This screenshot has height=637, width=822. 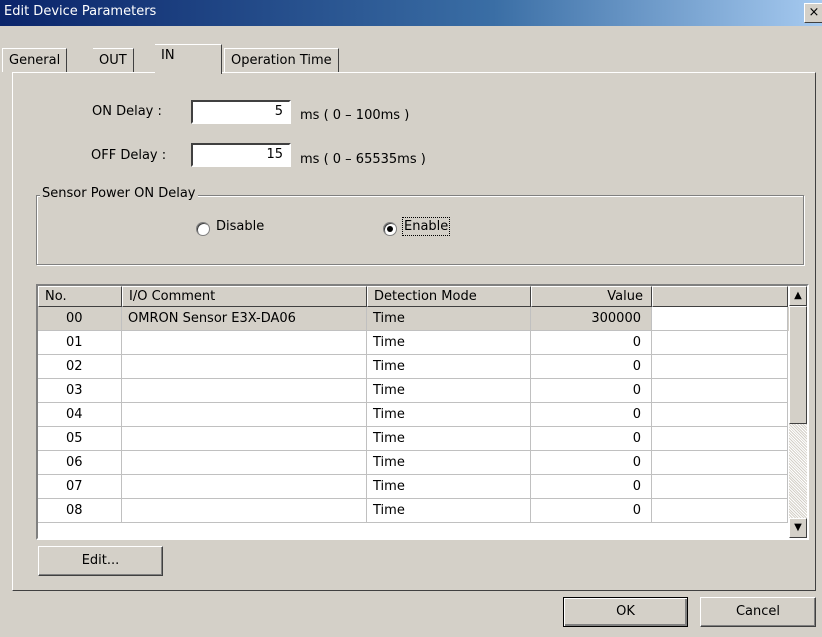 I want to click on close-icon: ×, so click(x=813, y=13).